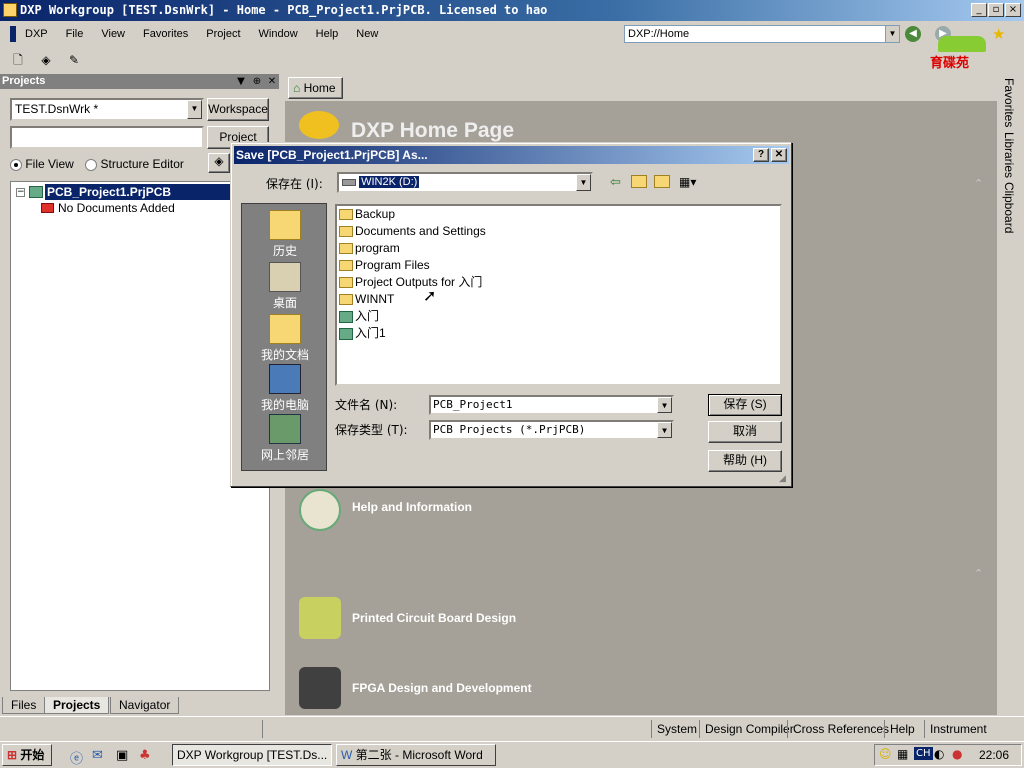  What do you see at coordinates (1009, 155) in the screenshot?
I see `tab-libraries: Libraries` at bounding box center [1009, 155].